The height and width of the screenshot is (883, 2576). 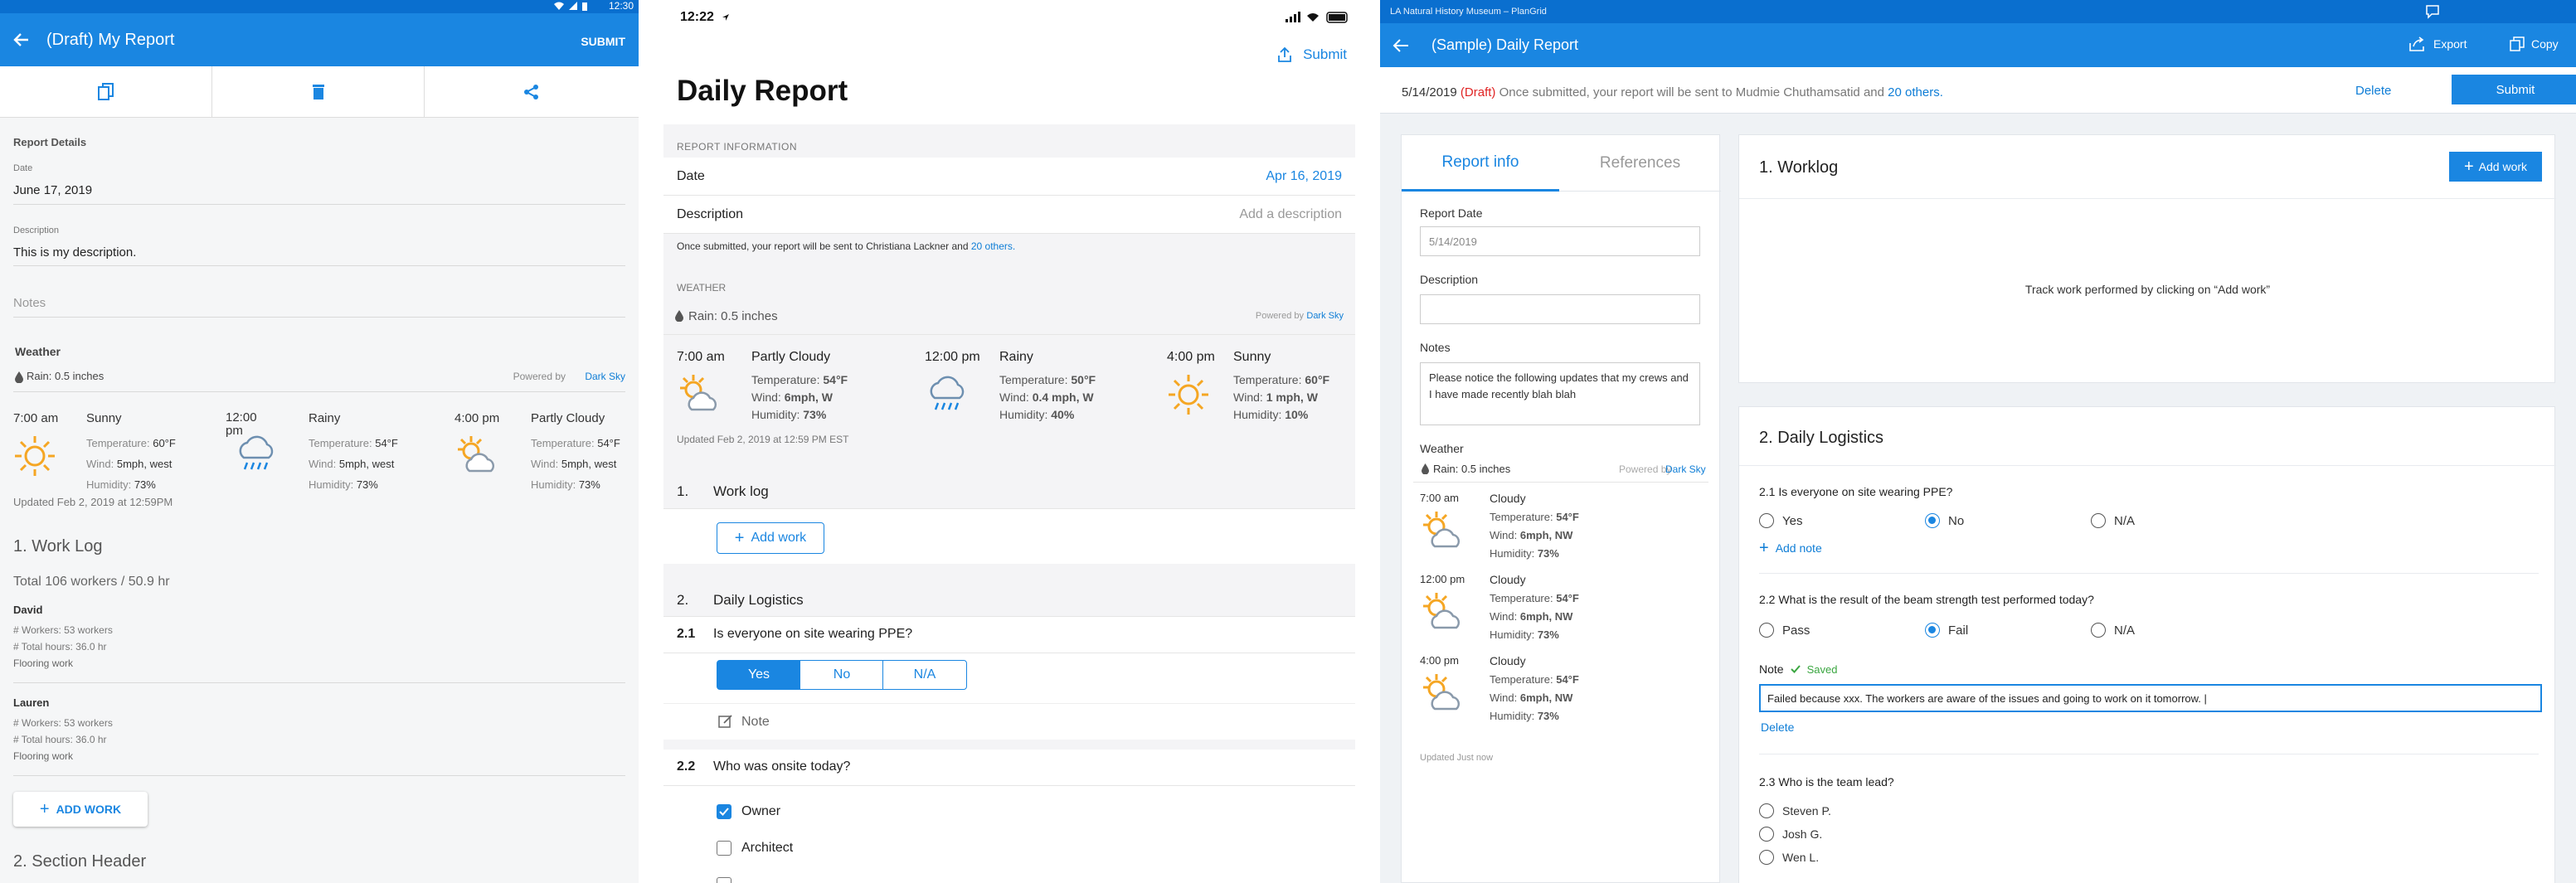 I want to click on window-title: LA Natural History Museum – PlanGrid, so click(x=1468, y=12).